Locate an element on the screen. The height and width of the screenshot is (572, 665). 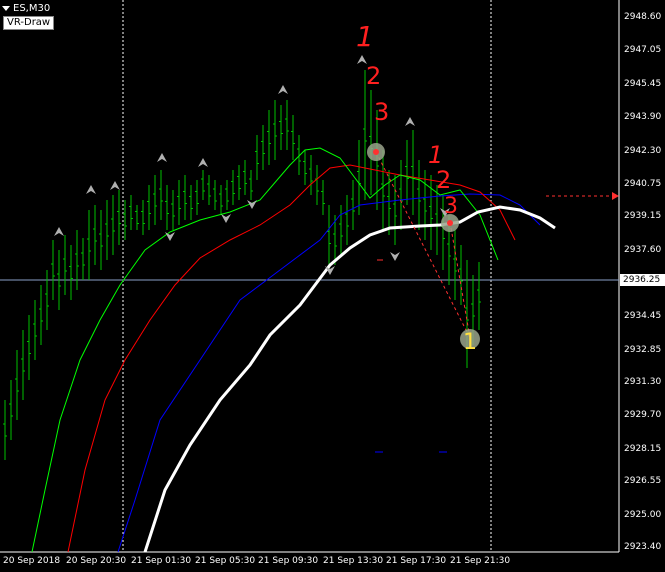
wave-label-3b: 3 is located at coordinates (451, 206).